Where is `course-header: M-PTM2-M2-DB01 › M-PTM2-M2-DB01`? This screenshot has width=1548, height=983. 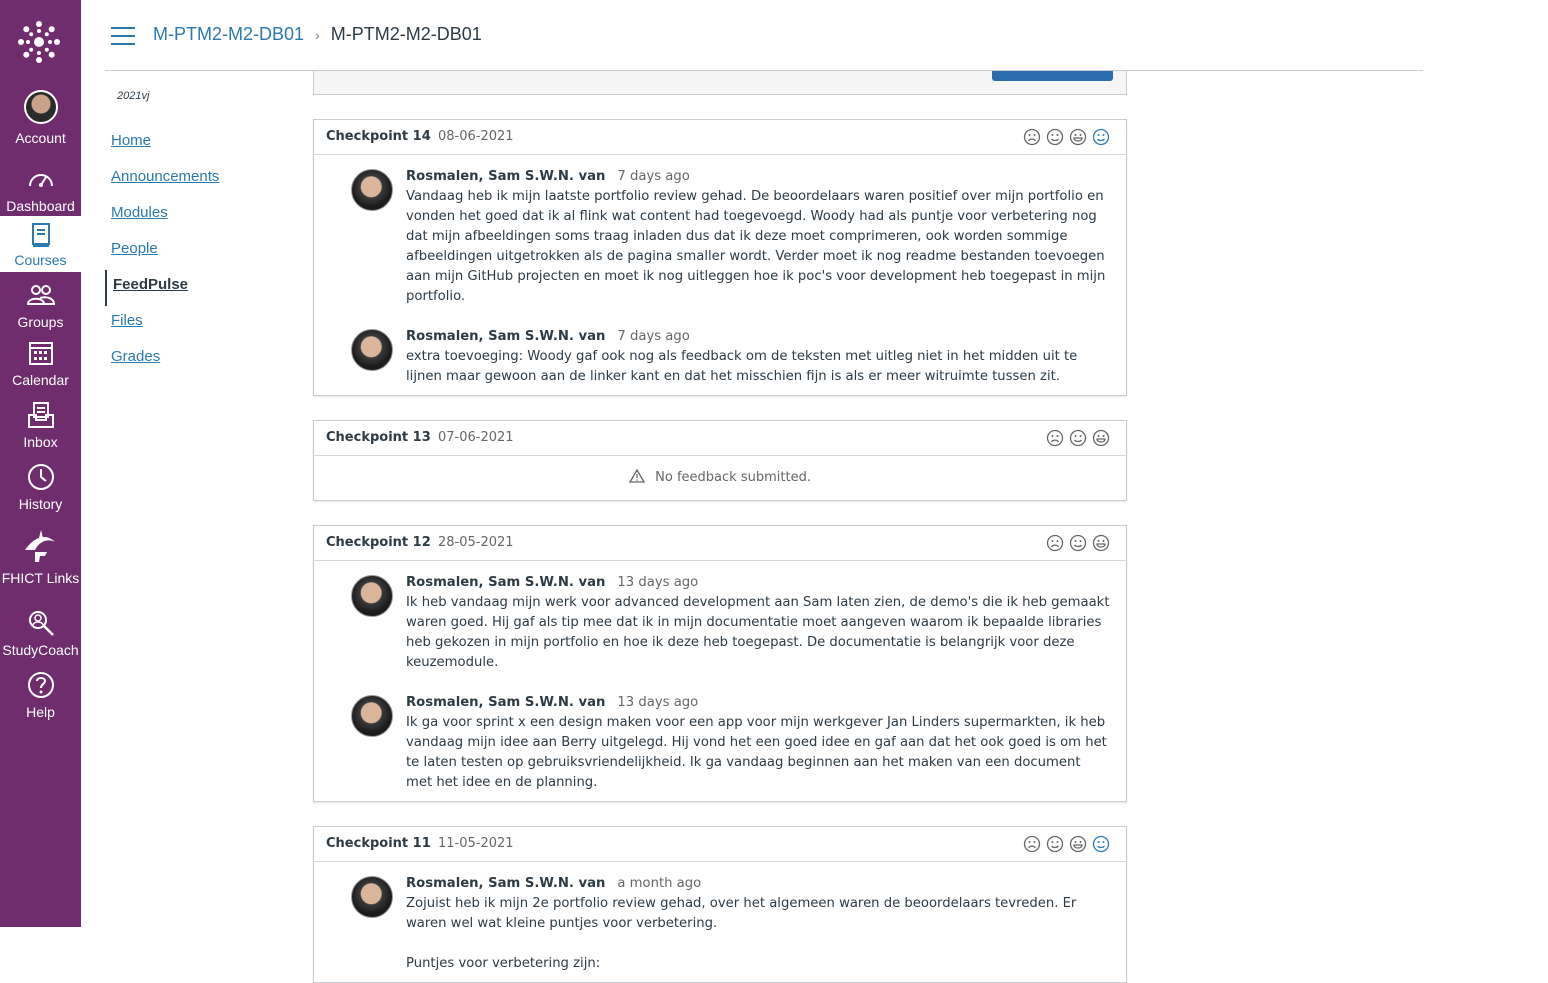 course-header: M-PTM2-M2-DB01 › M-PTM2-M2-DB01 is located at coordinates (764, 35).